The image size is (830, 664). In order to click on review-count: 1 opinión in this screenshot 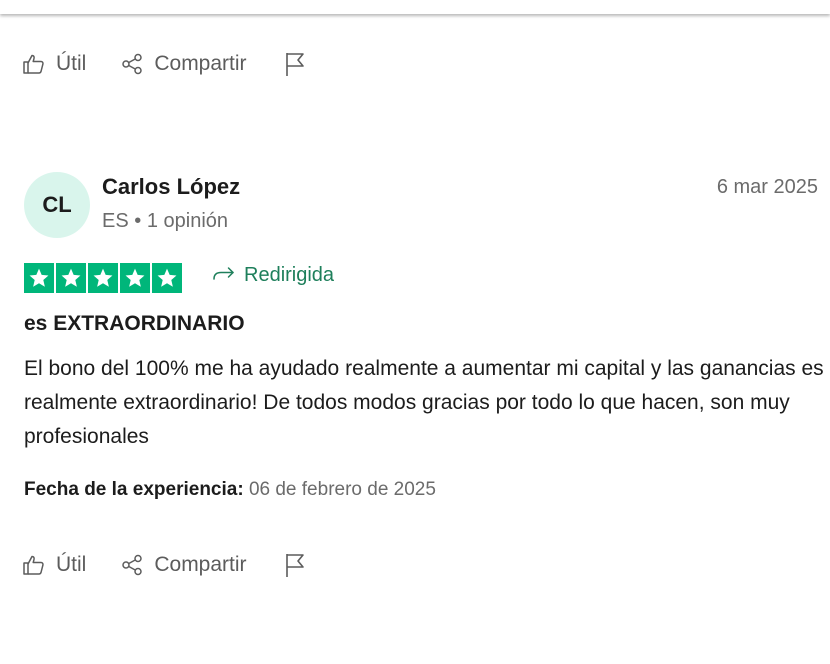, I will do `click(187, 221)`.